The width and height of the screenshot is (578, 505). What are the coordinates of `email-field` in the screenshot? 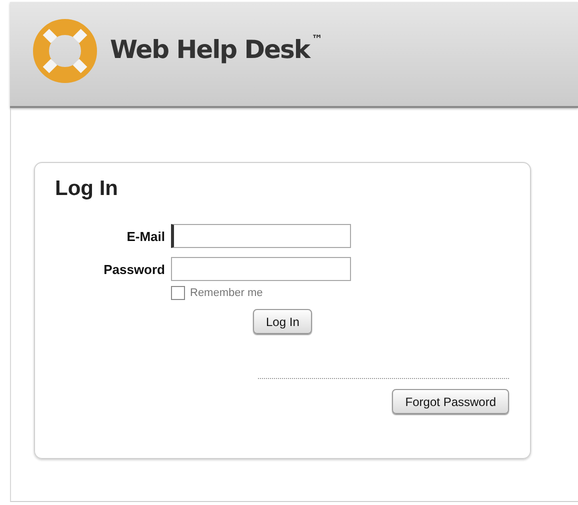 It's located at (261, 236).